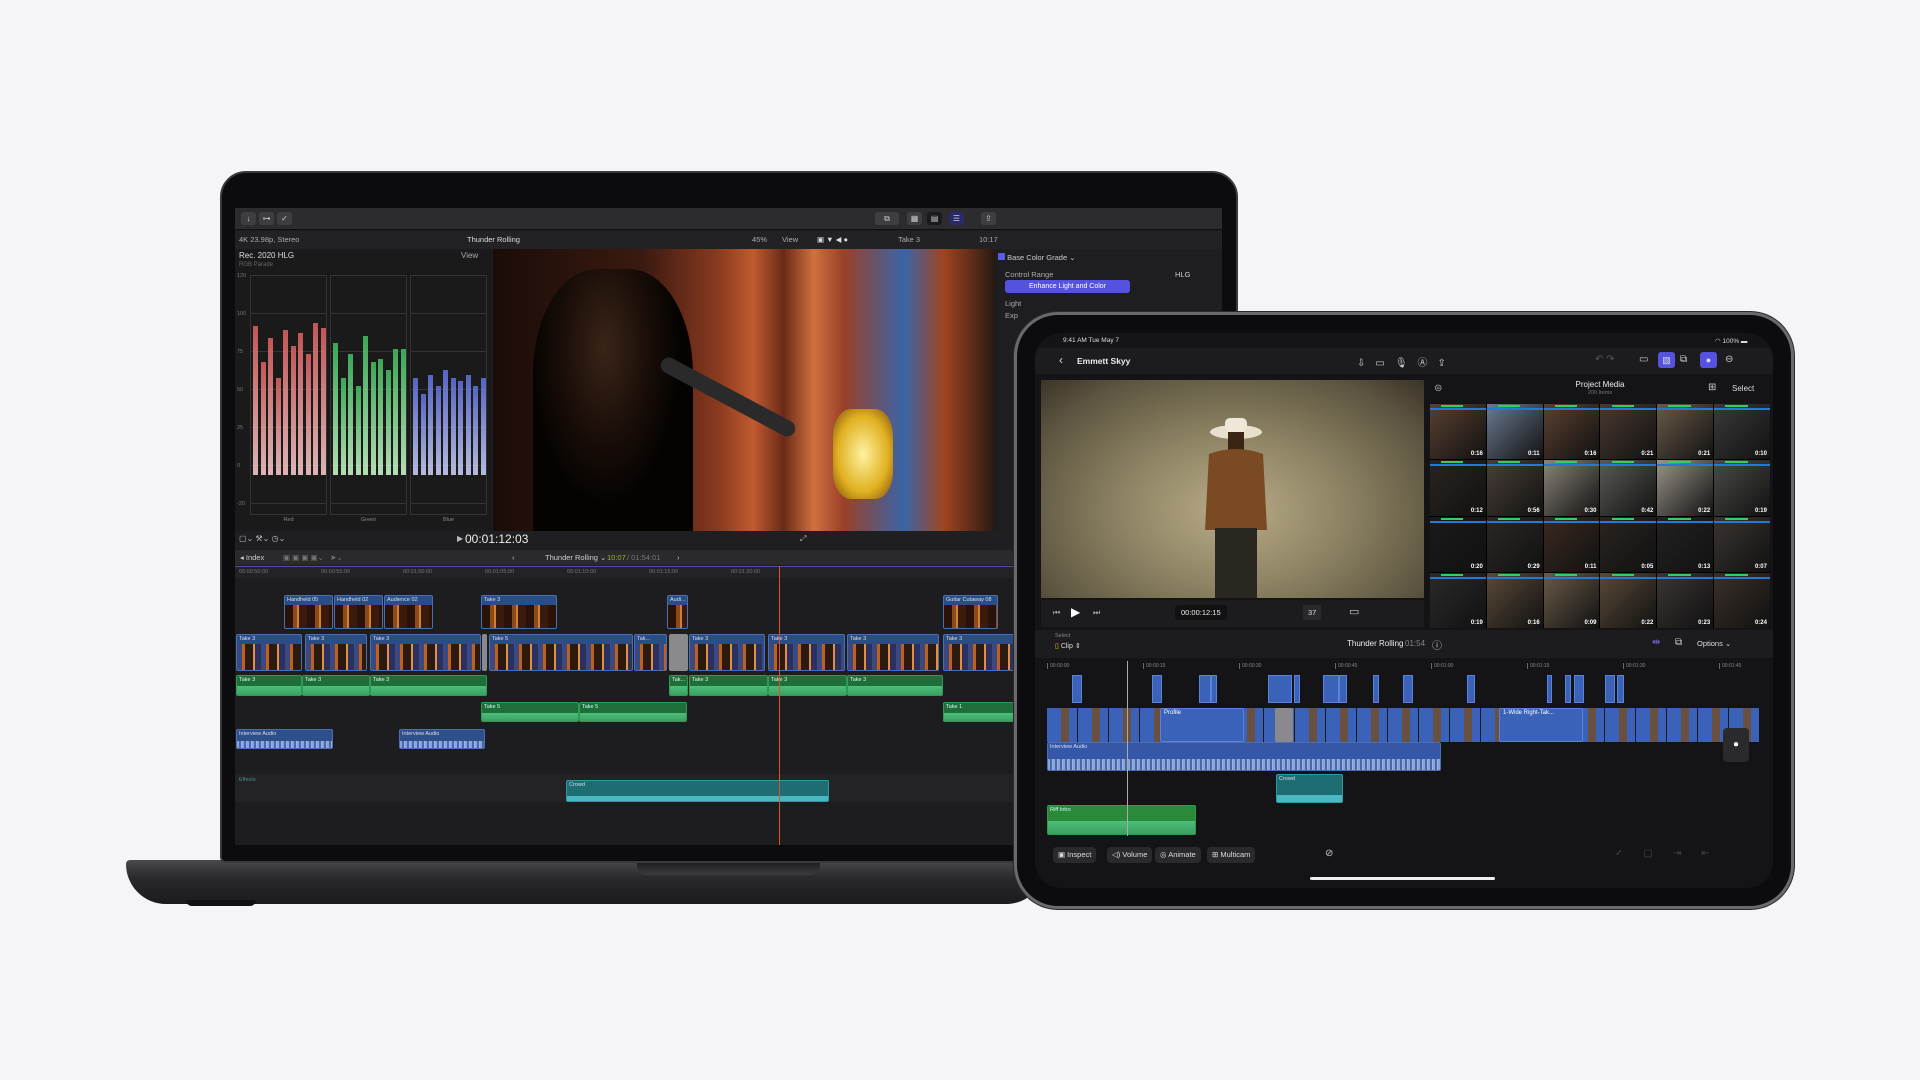 The height and width of the screenshot is (1080, 1920). I want to click on undo-redo-icons: ↶ ↷, so click(1605, 359).